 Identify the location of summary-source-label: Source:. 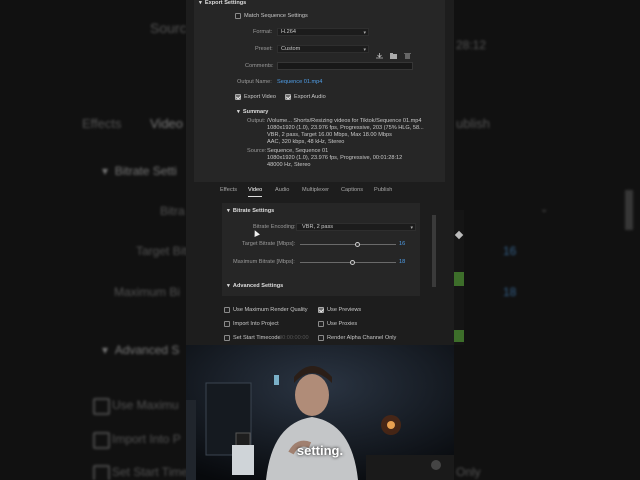
(257, 151).